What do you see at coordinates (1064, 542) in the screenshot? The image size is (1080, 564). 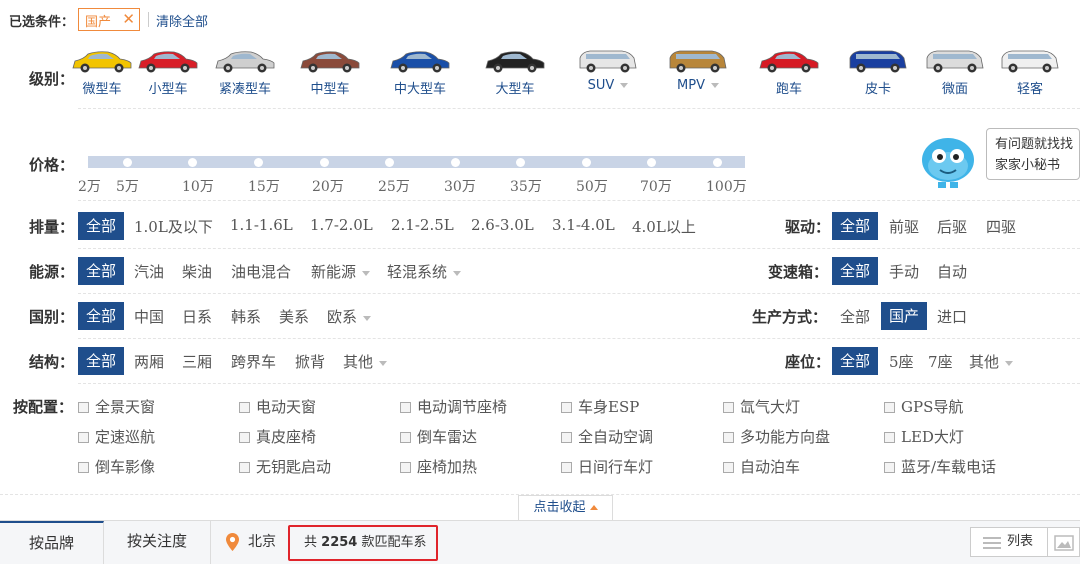 I see `image-view-button` at bounding box center [1064, 542].